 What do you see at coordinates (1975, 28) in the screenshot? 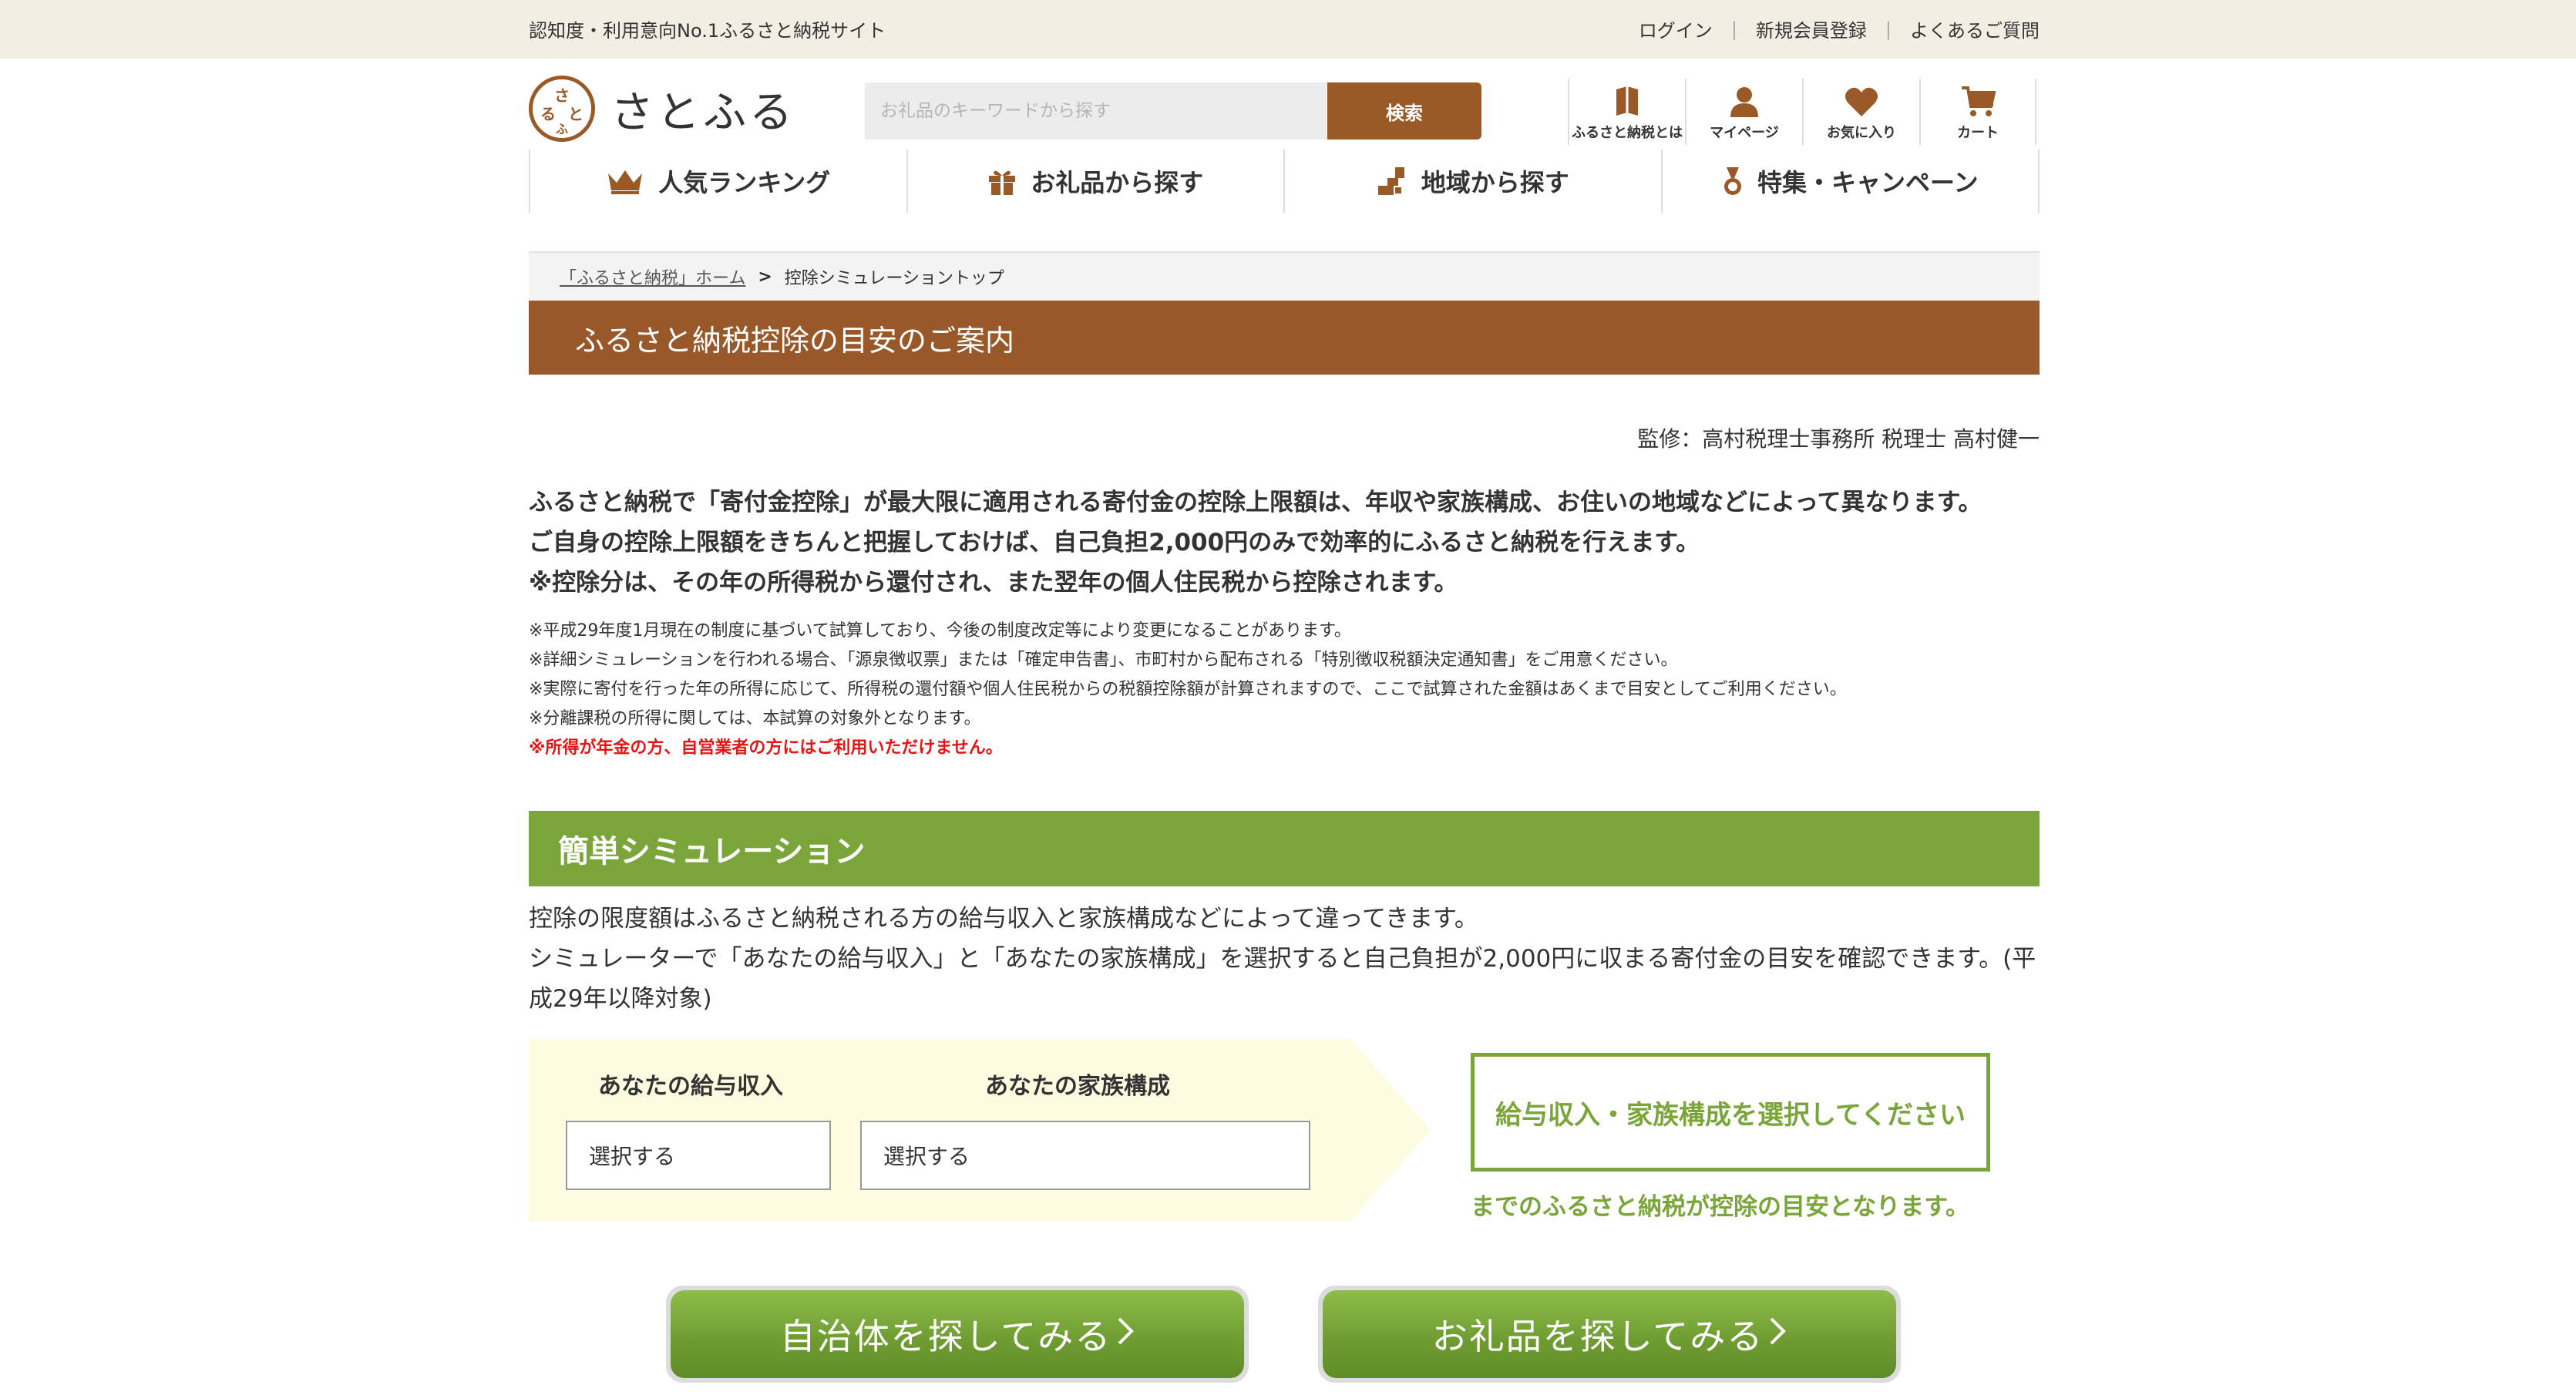
I see `faq-link: よくあるご質問` at bounding box center [1975, 28].